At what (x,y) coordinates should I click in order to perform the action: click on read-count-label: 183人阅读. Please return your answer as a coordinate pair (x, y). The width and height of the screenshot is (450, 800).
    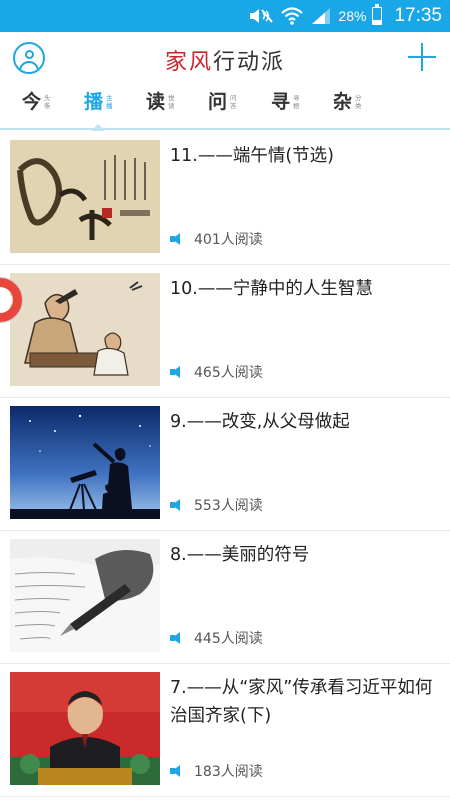
    Looking at the image, I should click on (228, 772).